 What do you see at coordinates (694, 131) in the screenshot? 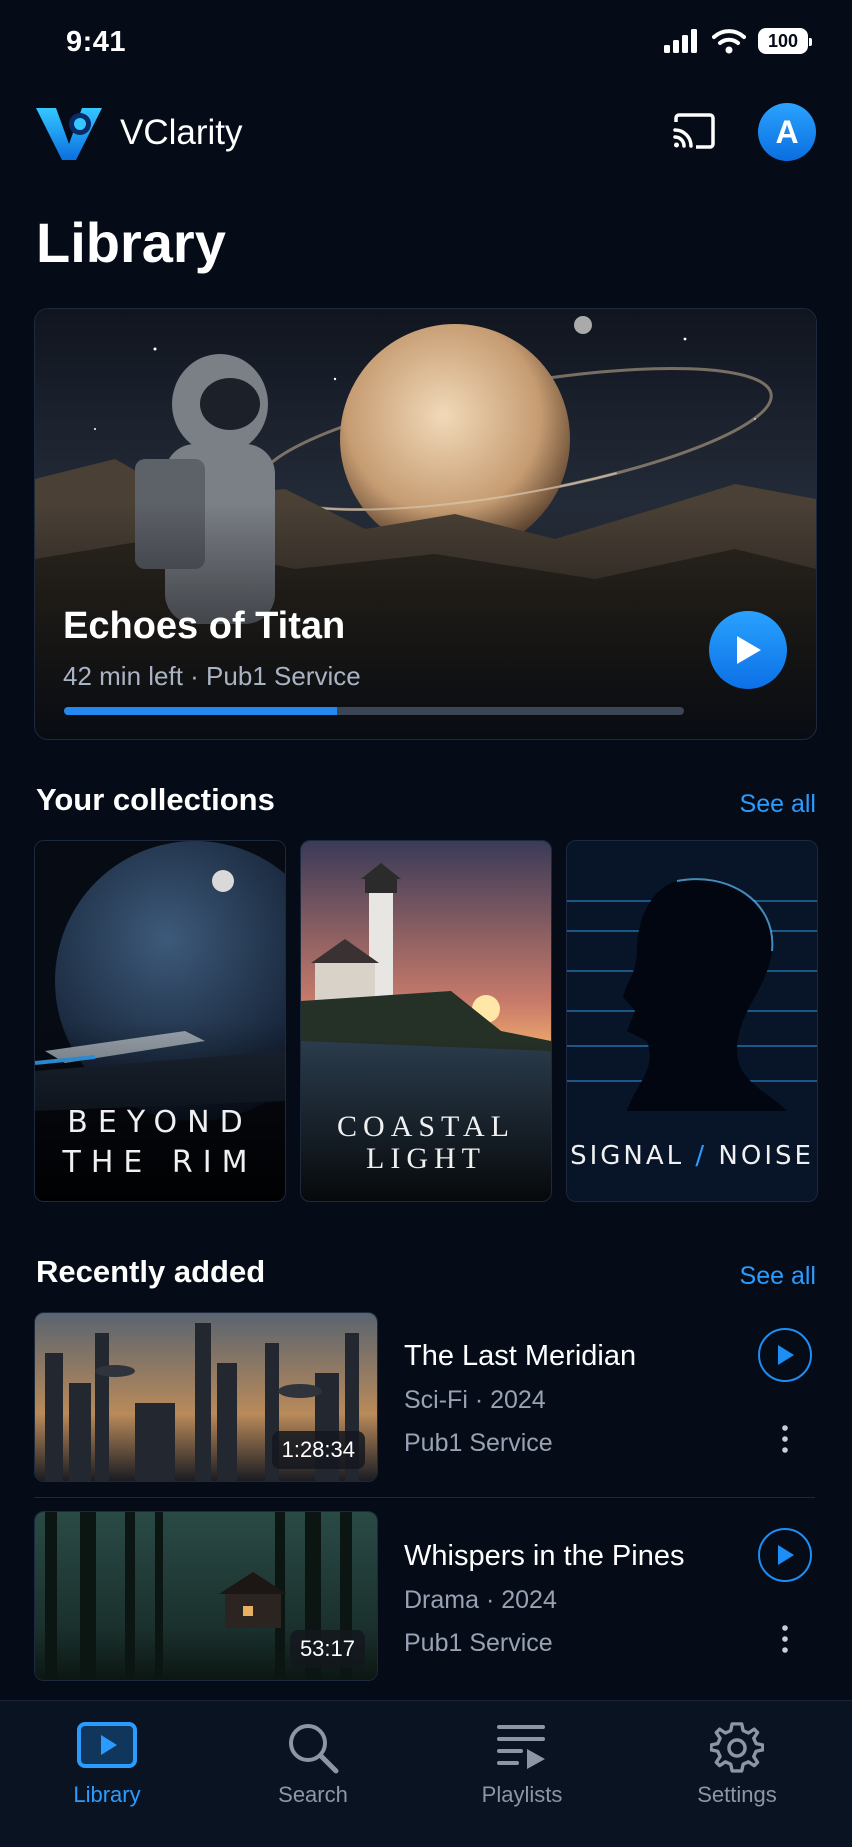
I see `cast-icon` at bounding box center [694, 131].